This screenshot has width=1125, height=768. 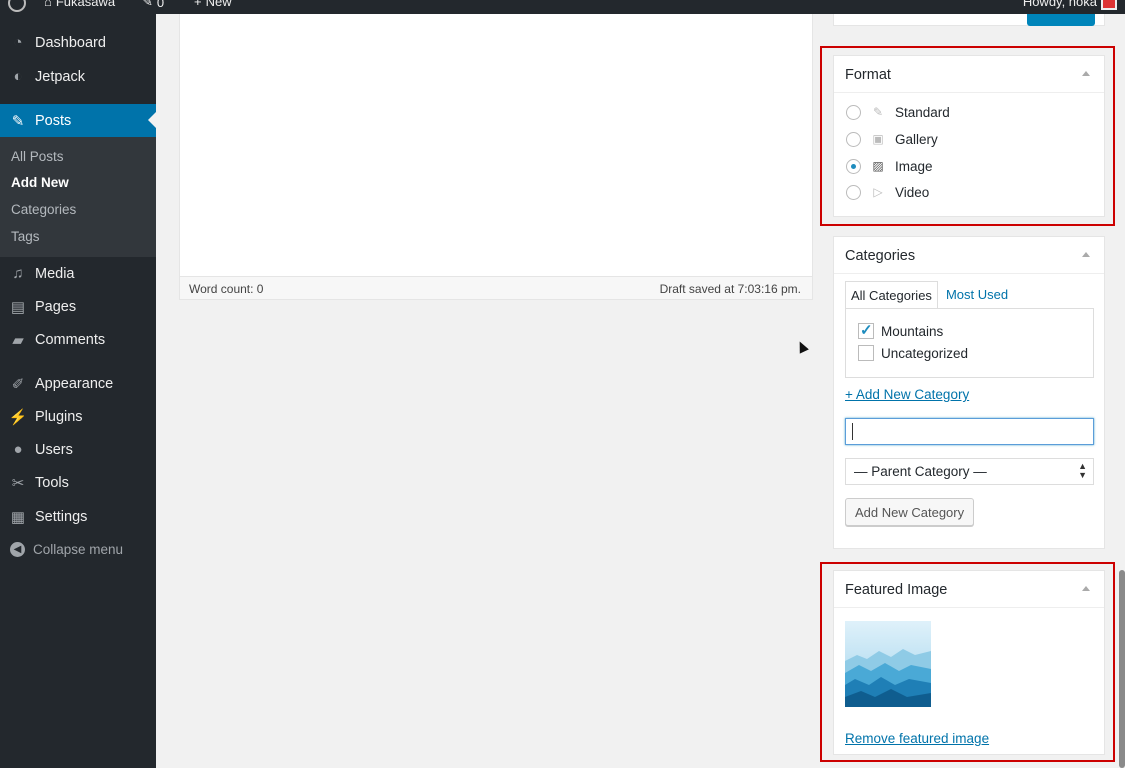 I want to click on comments-count: 0, so click(x=160, y=5).